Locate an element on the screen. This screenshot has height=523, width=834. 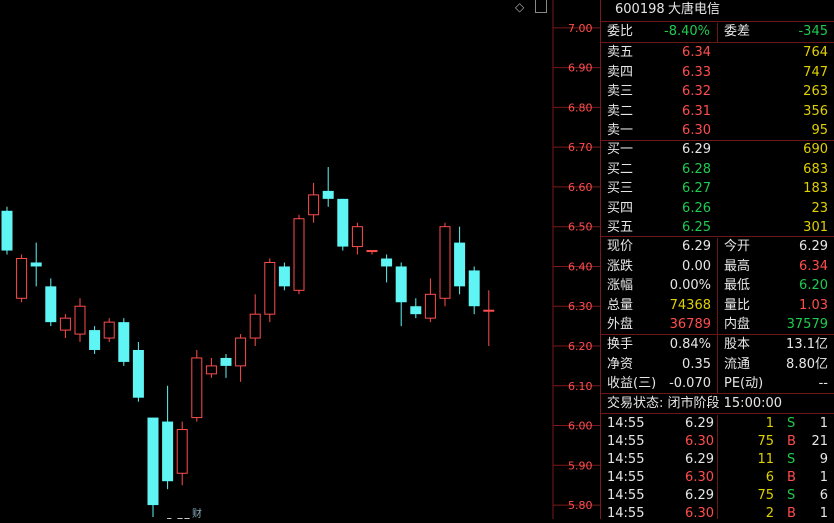
y-tick-label: 6.10 is located at coordinates (580, 386).